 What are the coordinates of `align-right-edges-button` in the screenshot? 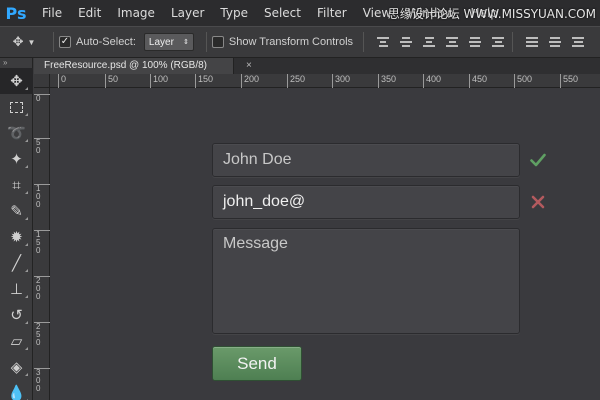 It's located at (498, 42).